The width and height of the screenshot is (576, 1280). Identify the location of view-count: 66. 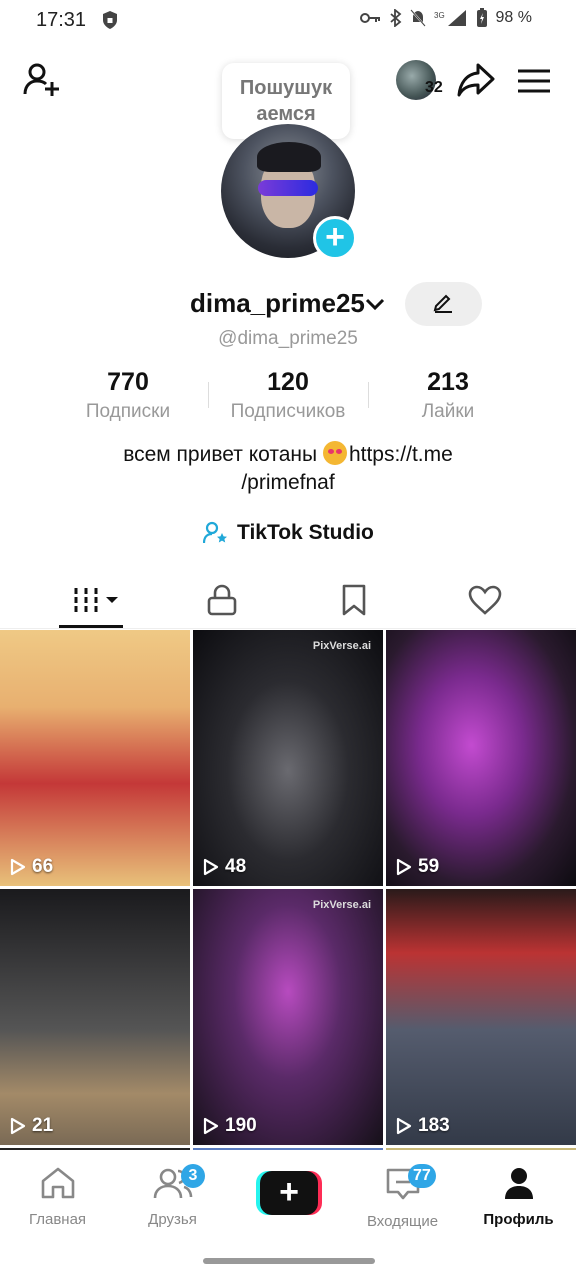
(31, 867).